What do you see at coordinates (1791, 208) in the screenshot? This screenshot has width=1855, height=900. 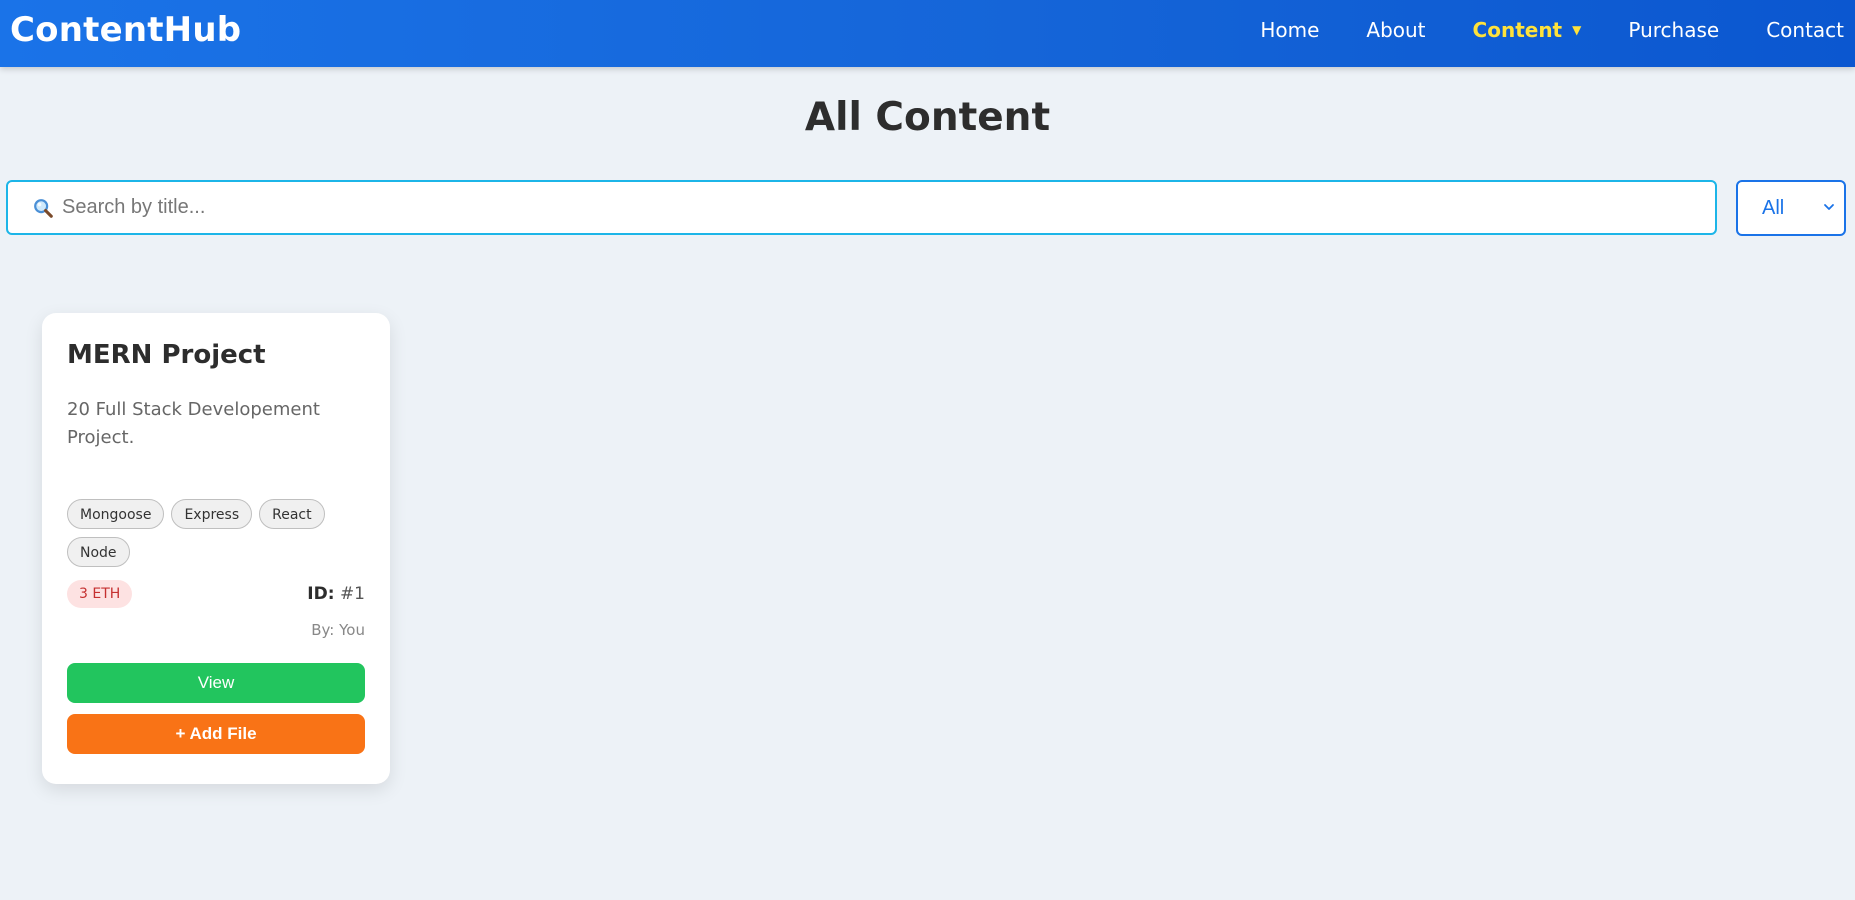 I see `category-filter-select: All` at bounding box center [1791, 208].